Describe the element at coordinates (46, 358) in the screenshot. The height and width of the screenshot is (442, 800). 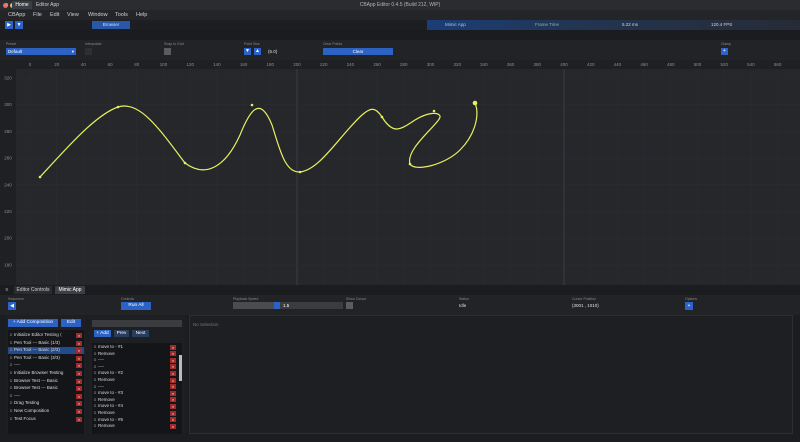
I see `composition-item: ≡ Pen Tool --- Basic (3/3) ×` at that location.